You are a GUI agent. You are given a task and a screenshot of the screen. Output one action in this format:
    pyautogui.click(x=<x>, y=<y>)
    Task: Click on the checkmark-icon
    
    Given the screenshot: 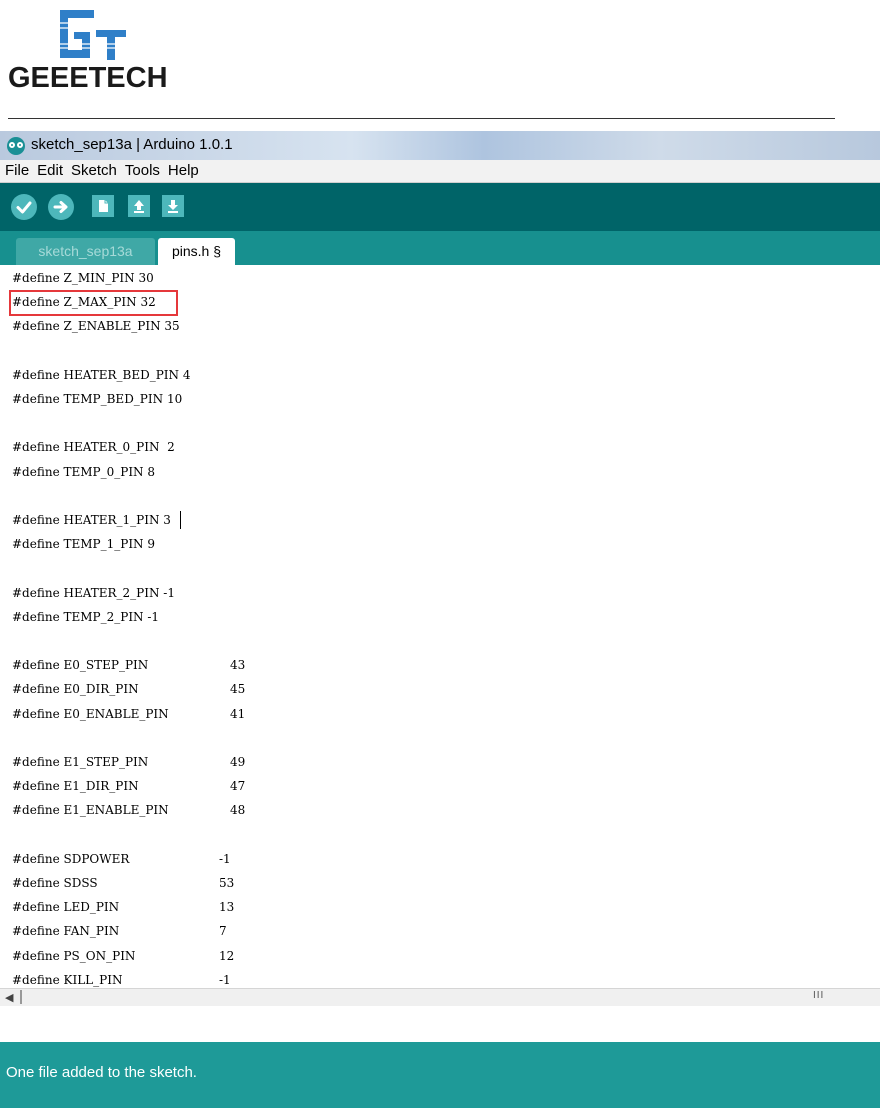 What is the action you would take?
    pyautogui.click(x=24, y=207)
    